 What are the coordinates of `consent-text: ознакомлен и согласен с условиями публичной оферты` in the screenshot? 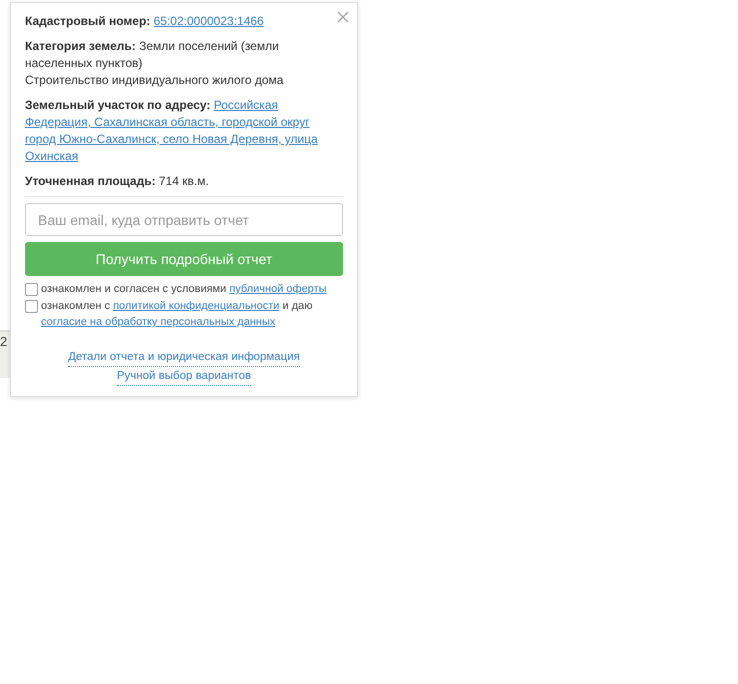 It's located at (184, 289).